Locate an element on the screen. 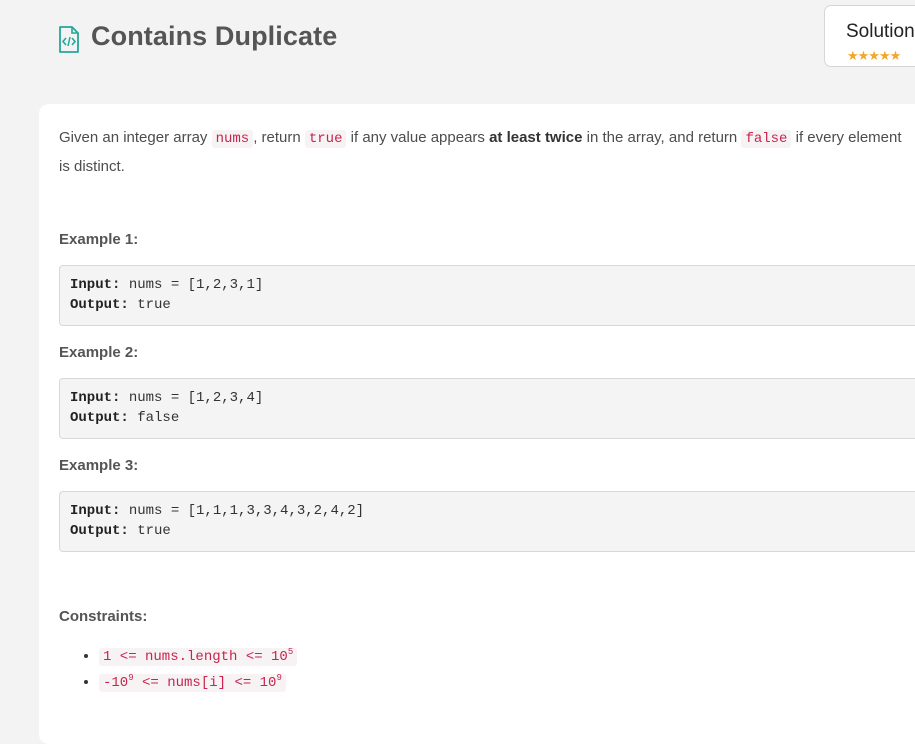  constraint-exponent: 5 is located at coordinates (290, 652).